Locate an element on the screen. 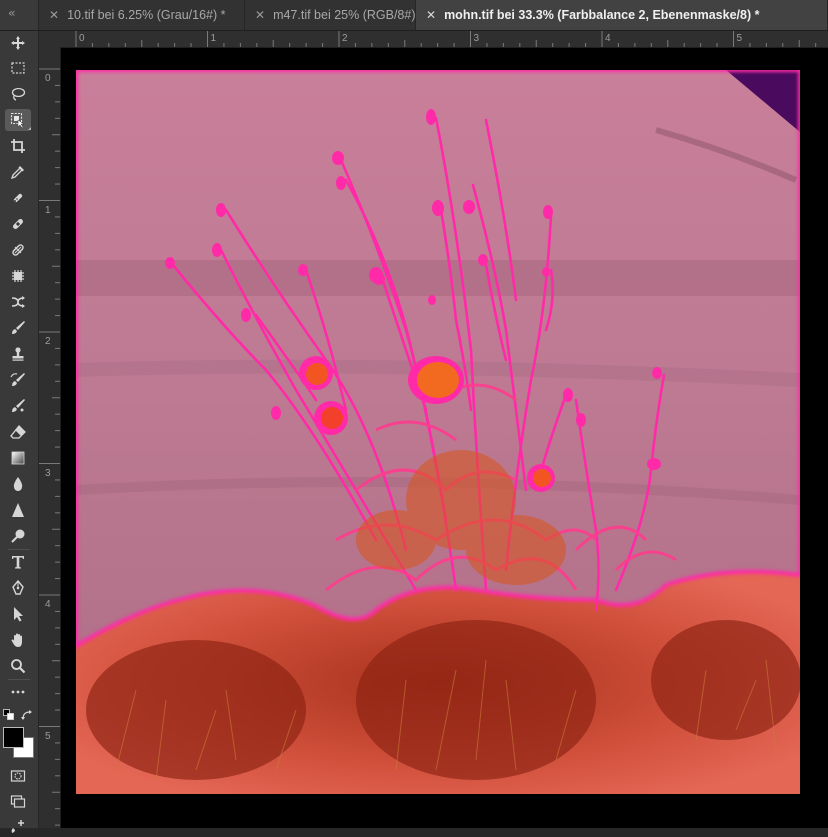 This screenshot has width=828, height=837. eraser-icon is located at coordinates (18, 432).